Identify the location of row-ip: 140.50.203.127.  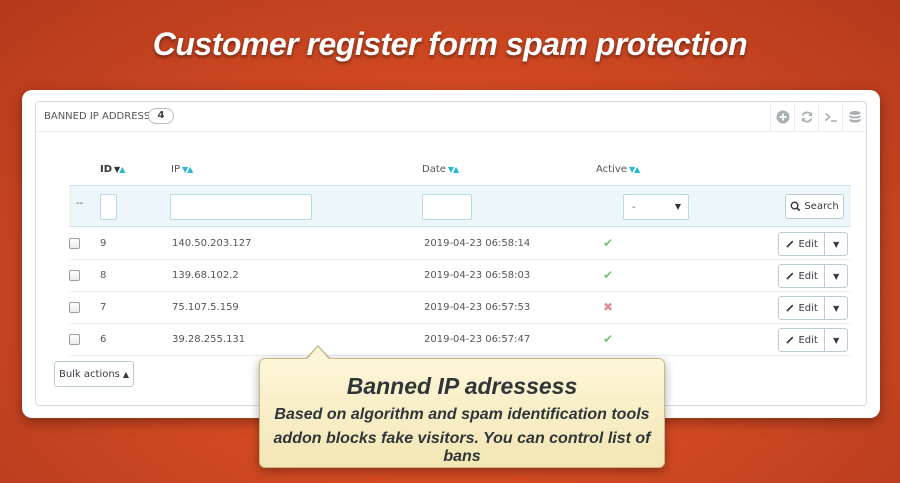
(212, 243).